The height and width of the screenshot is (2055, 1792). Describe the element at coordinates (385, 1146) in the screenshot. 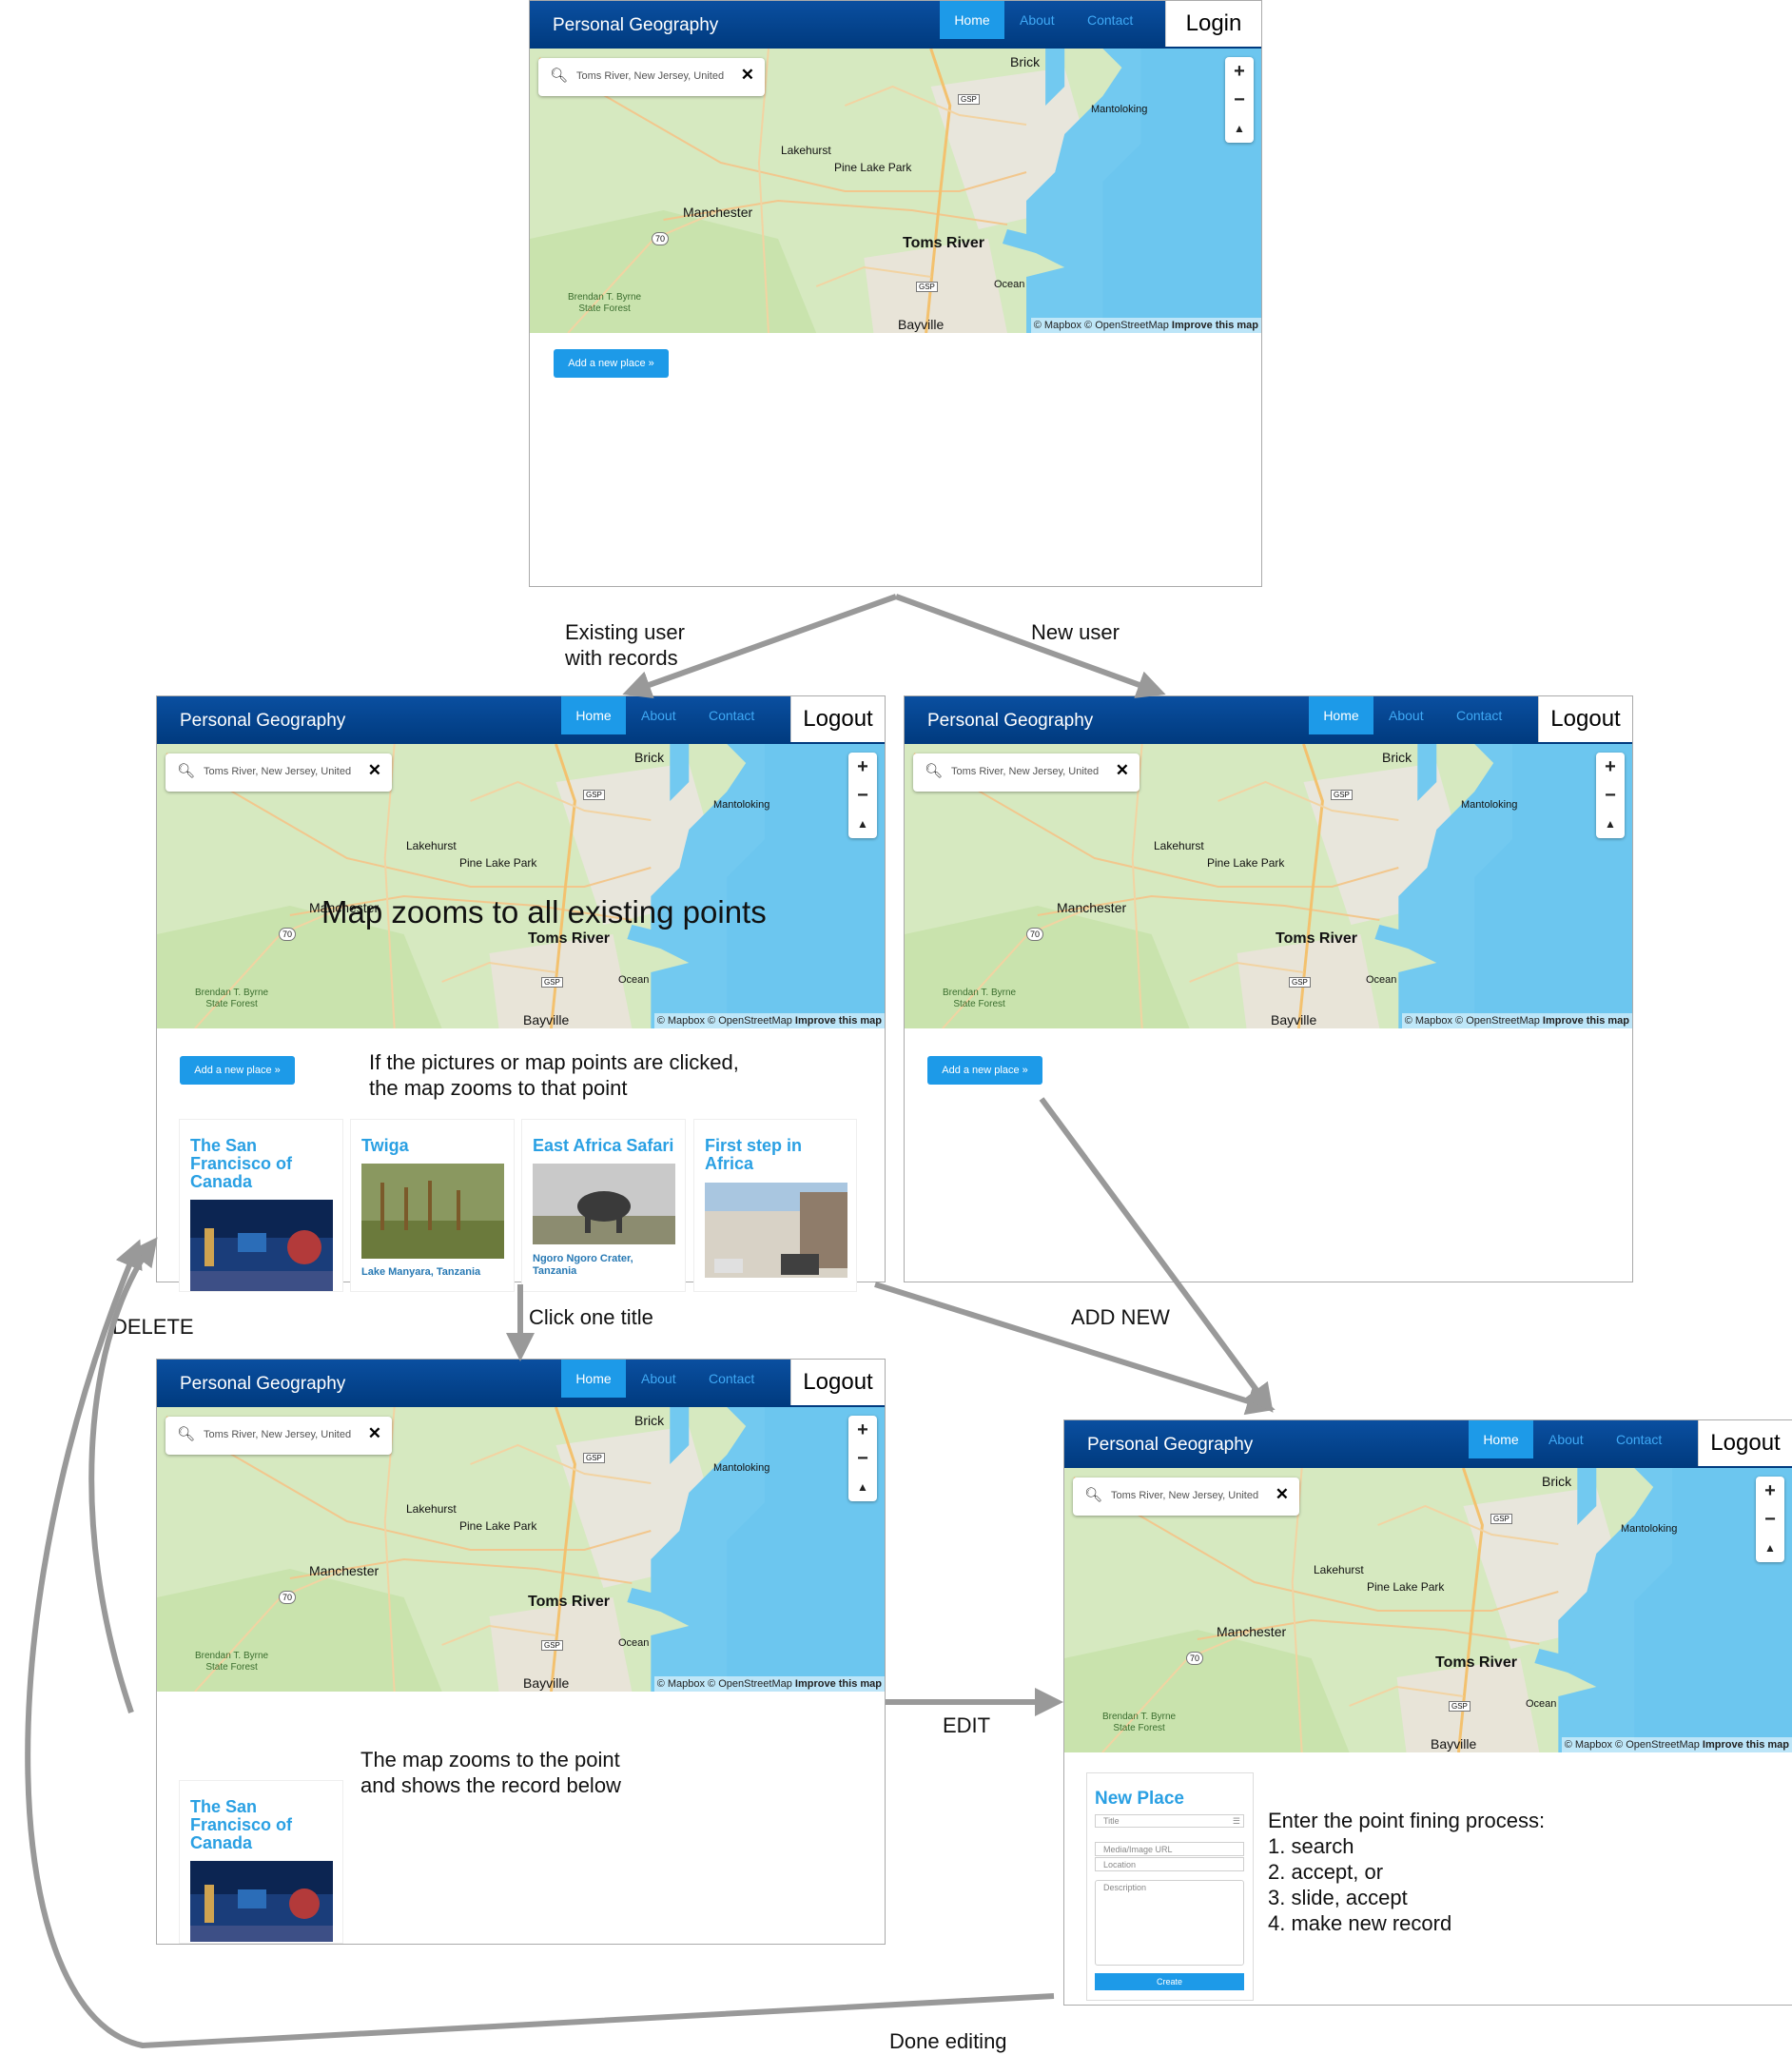

I see `card-title: Twiga` at that location.